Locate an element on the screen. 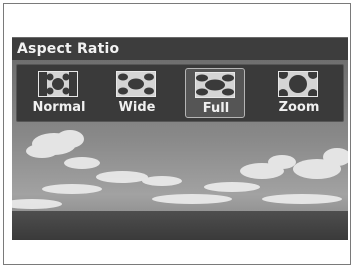 This screenshot has width=356, height=269. aspect-full-icon is located at coordinates (215, 85).